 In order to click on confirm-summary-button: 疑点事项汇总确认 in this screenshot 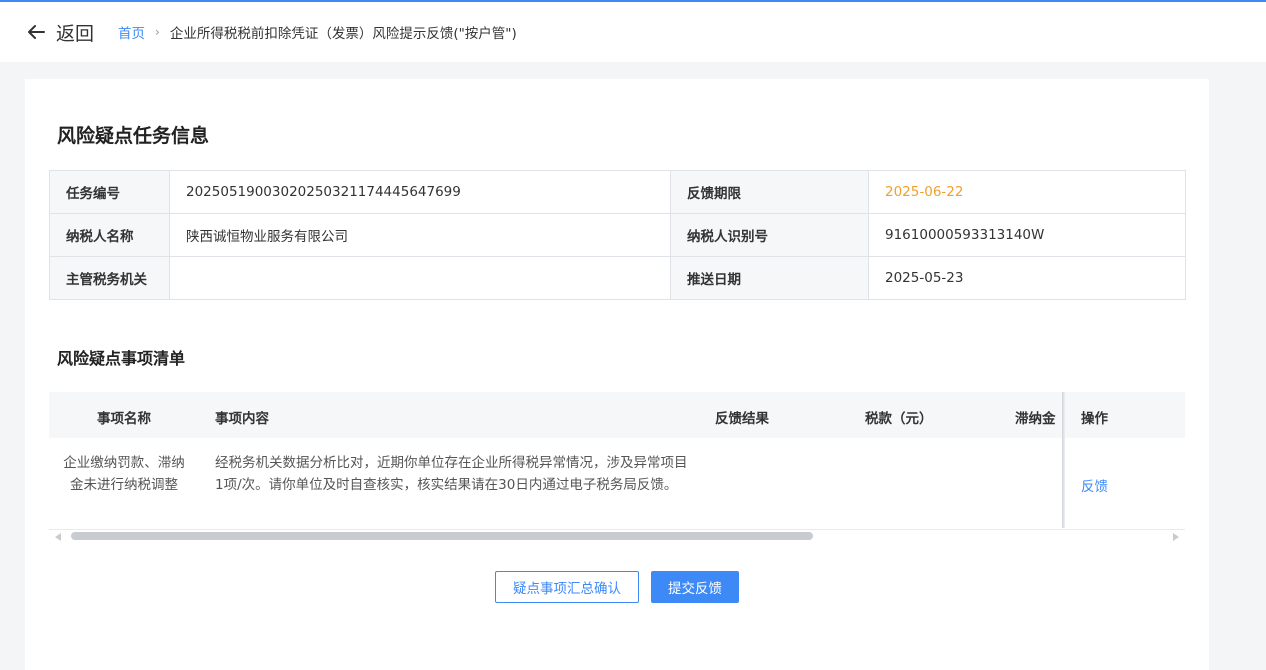, I will do `click(567, 587)`.